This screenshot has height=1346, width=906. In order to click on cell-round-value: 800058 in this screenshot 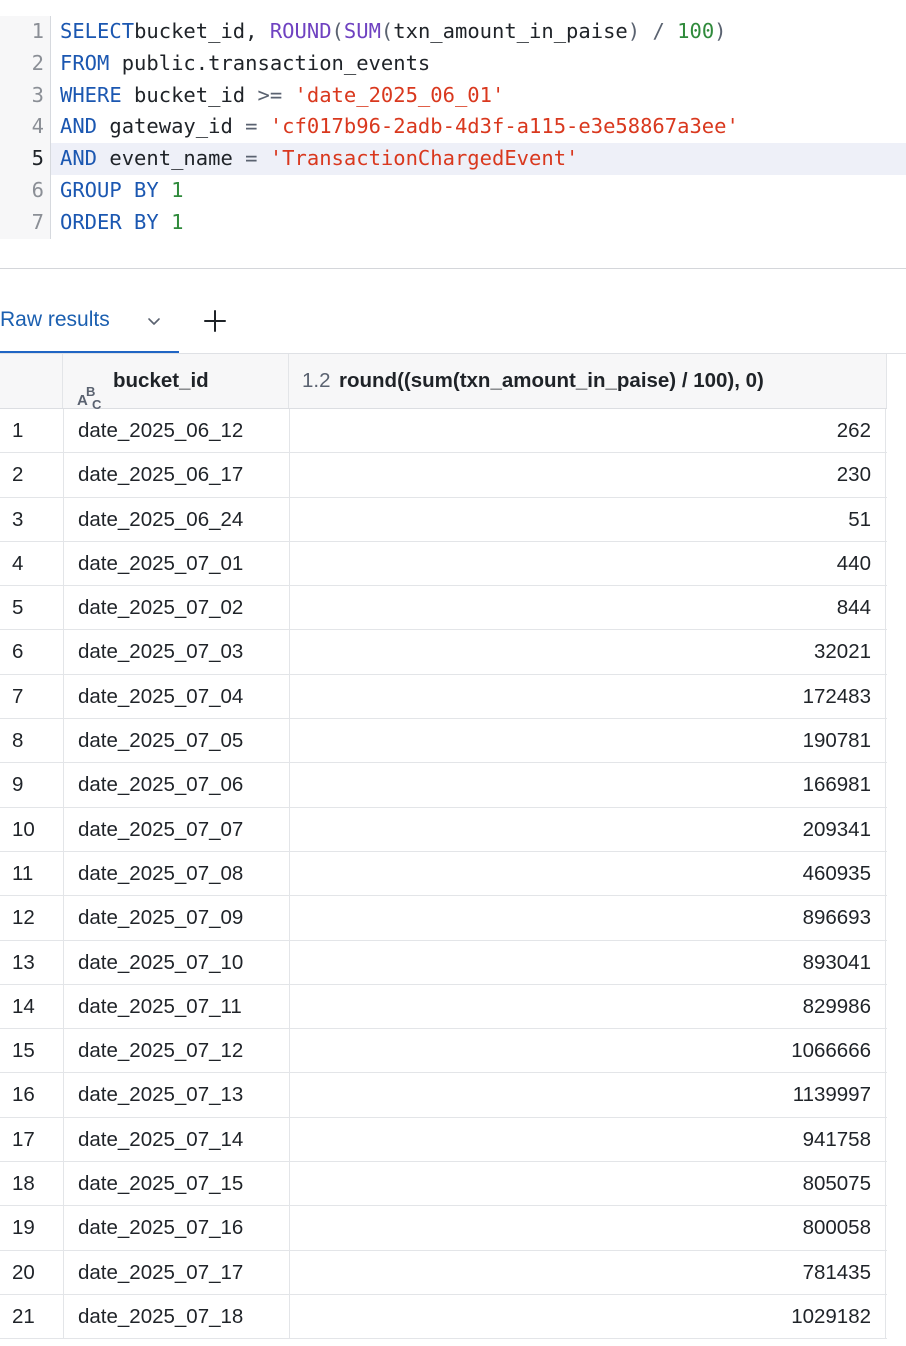, I will do `click(587, 1228)`.